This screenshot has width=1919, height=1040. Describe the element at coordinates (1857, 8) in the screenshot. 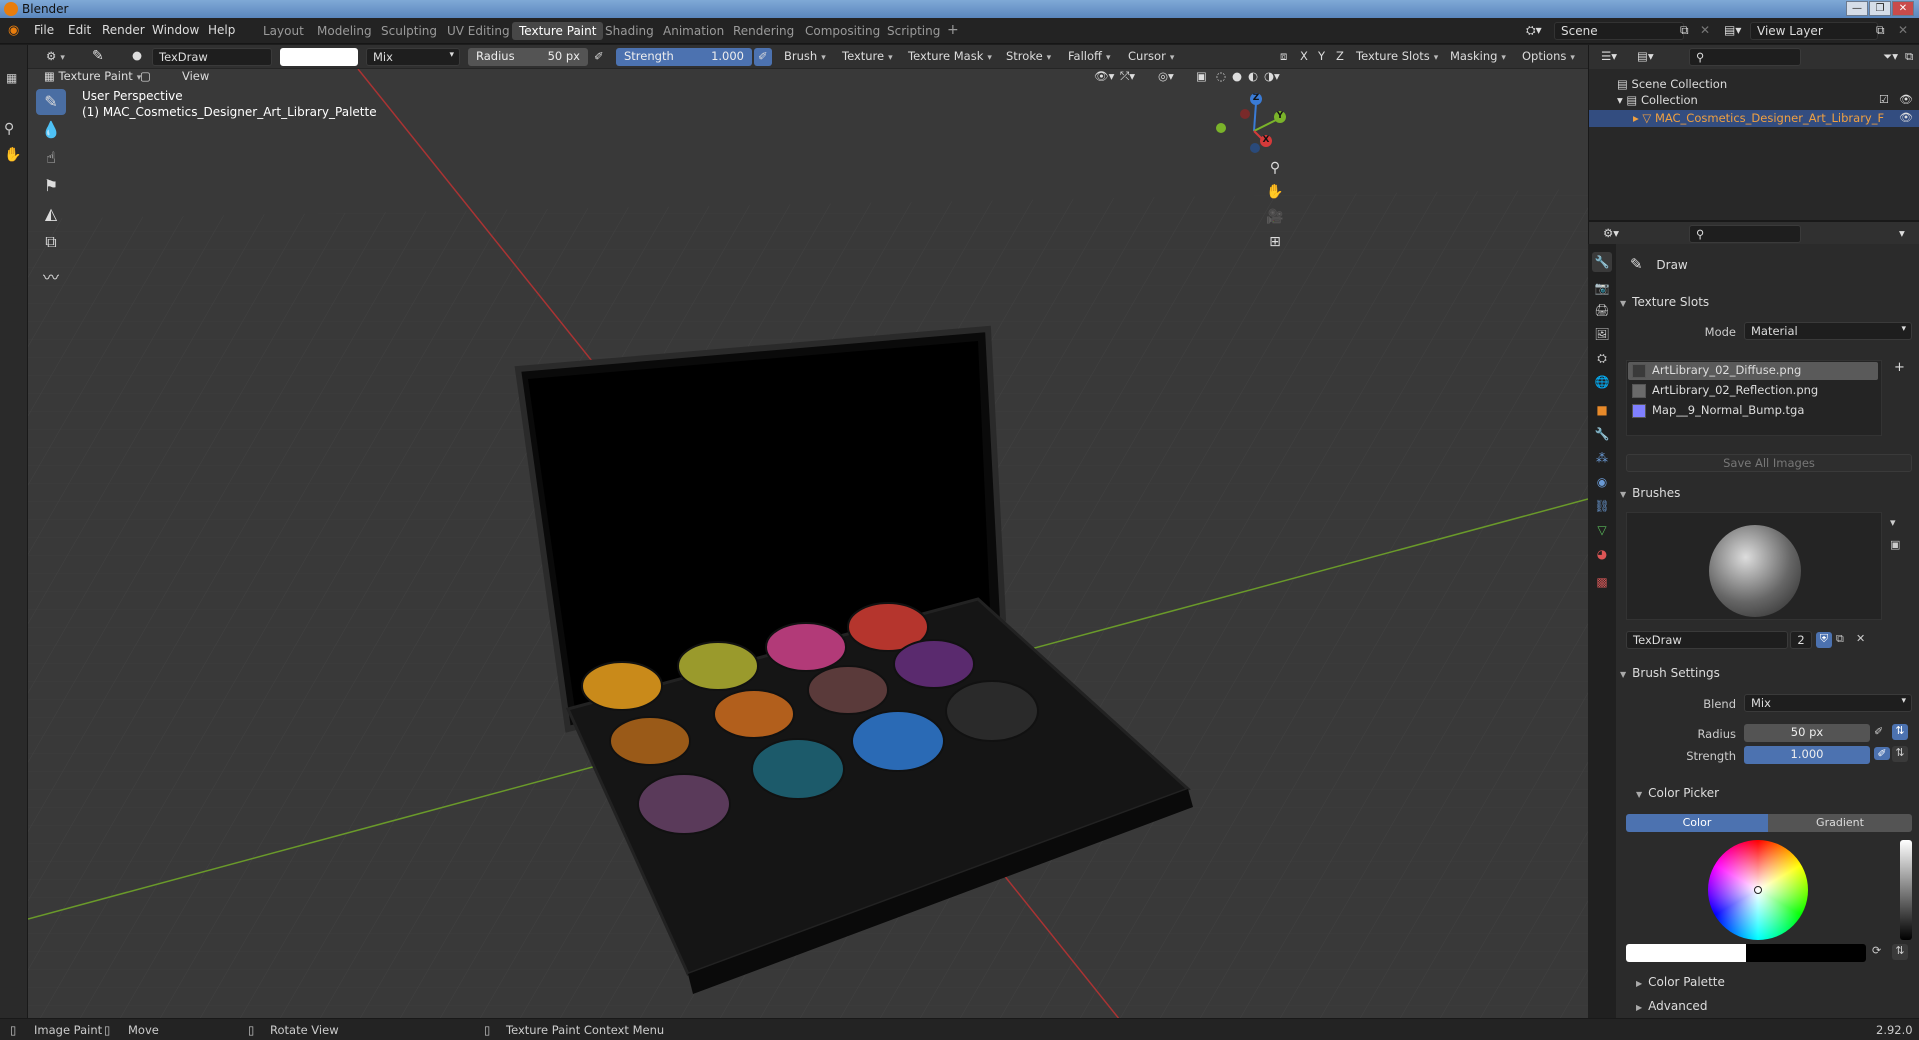

I see `minimize-button: —` at that location.